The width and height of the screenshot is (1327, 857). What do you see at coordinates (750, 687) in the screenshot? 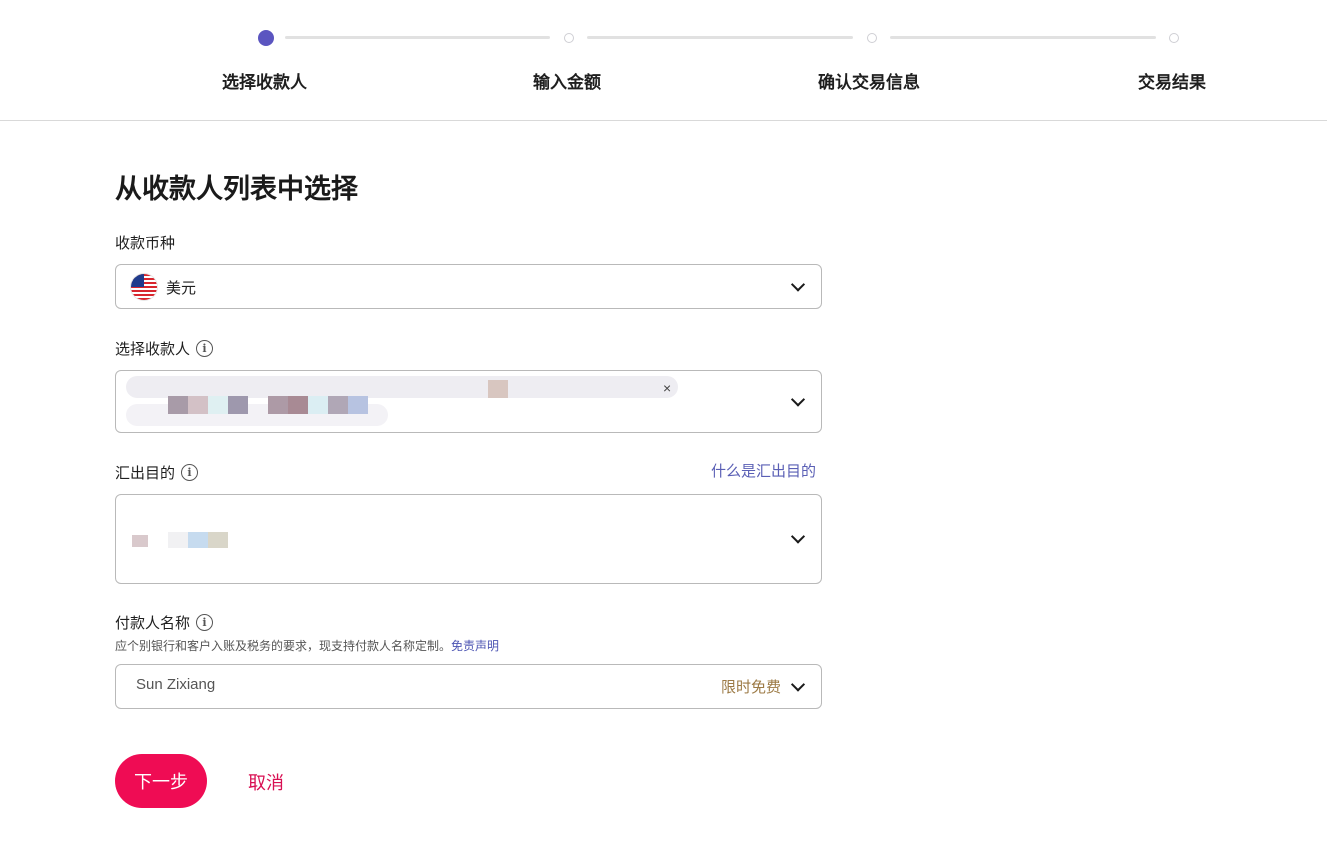
I see `free-badge: 限时免费` at bounding box center [750, 687].